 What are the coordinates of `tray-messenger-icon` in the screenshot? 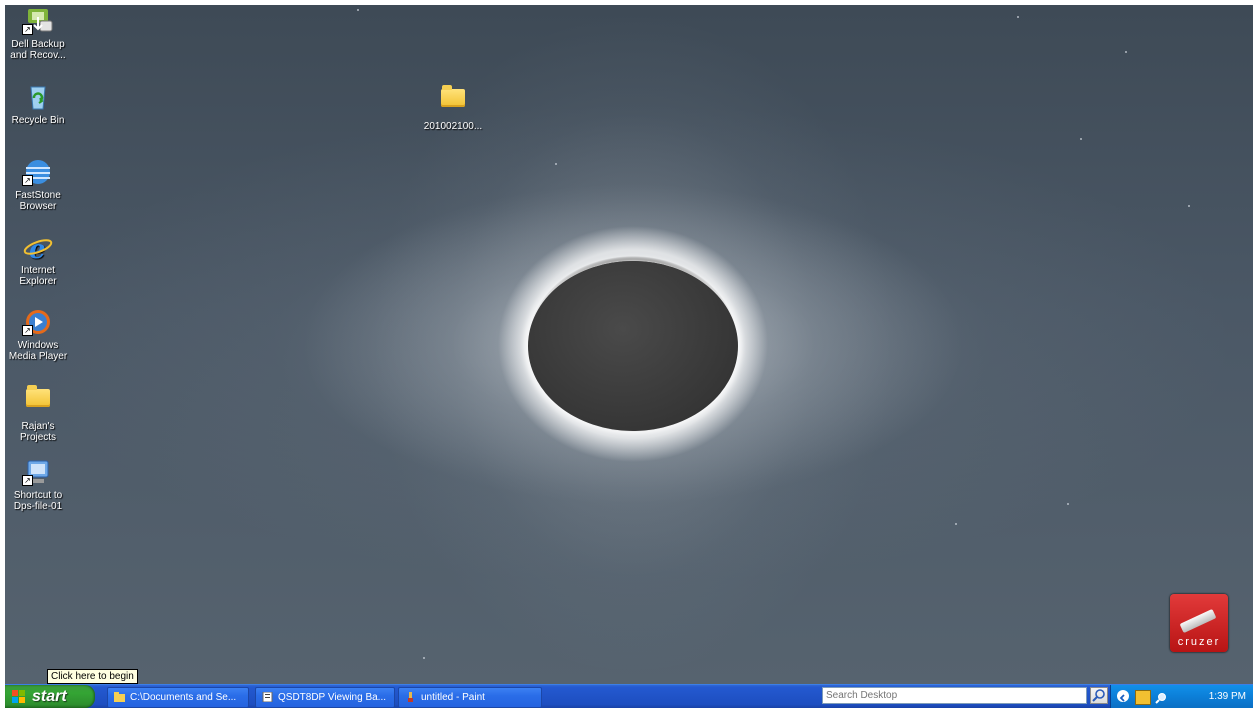 It's located at (1143, 697).